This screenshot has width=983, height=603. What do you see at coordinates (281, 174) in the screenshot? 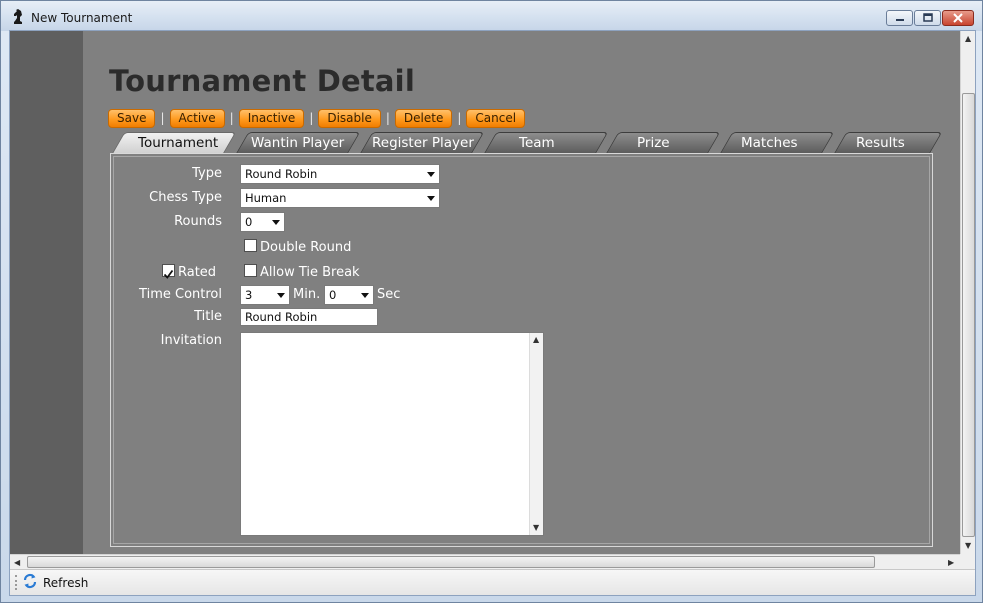
I see `type-select-value: Round Robin` at bounding box center [281, 174].